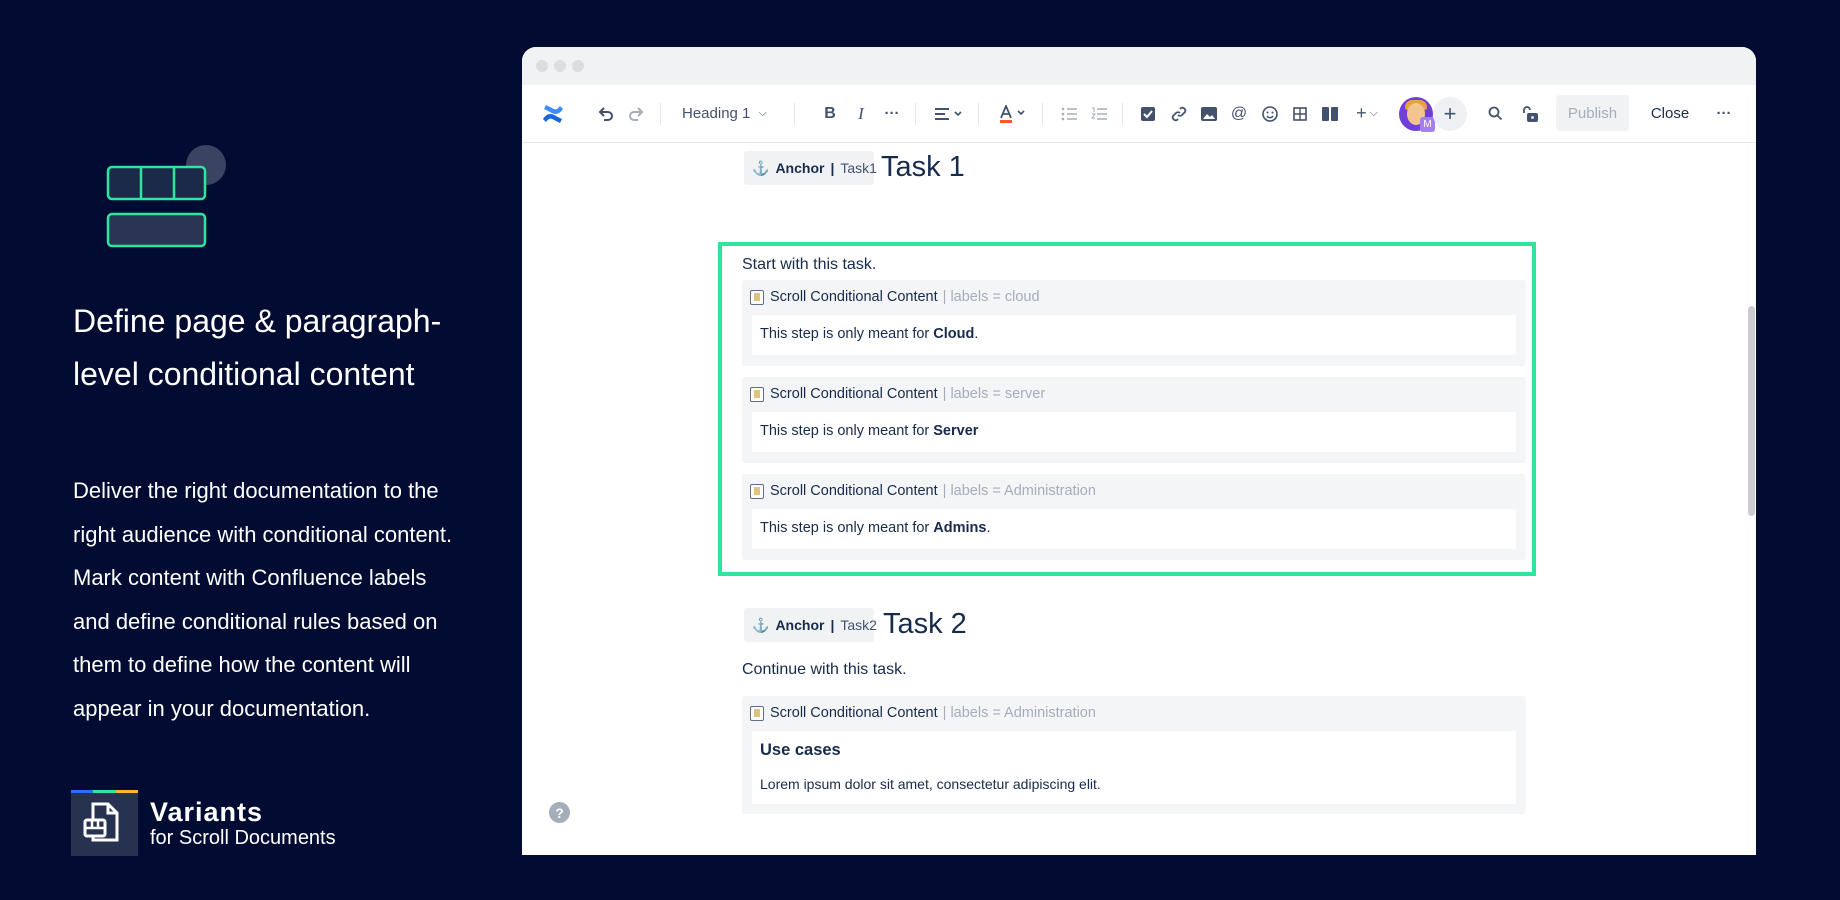  I want to click on macro-text: This step is only meant for Cloud., so click(869, 334).